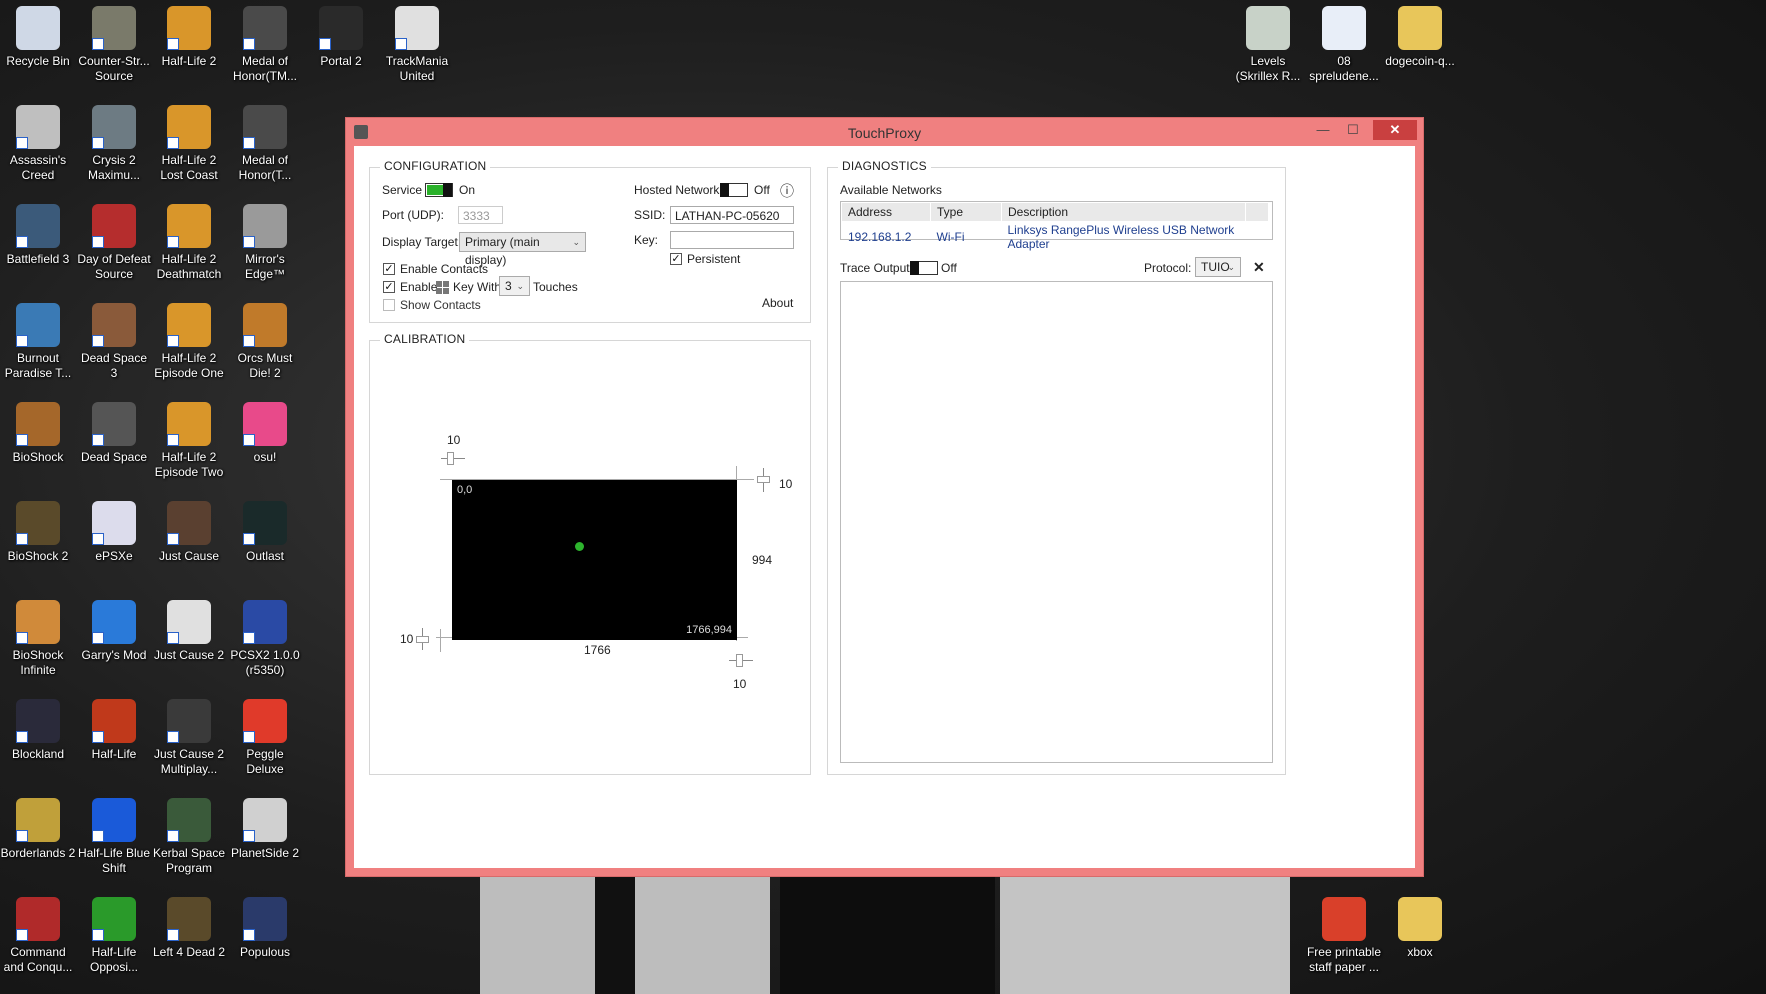 This screenshot has width=1766, height=994. I want to click on desktop-icon: Half-Life 2, so click(189, 35).